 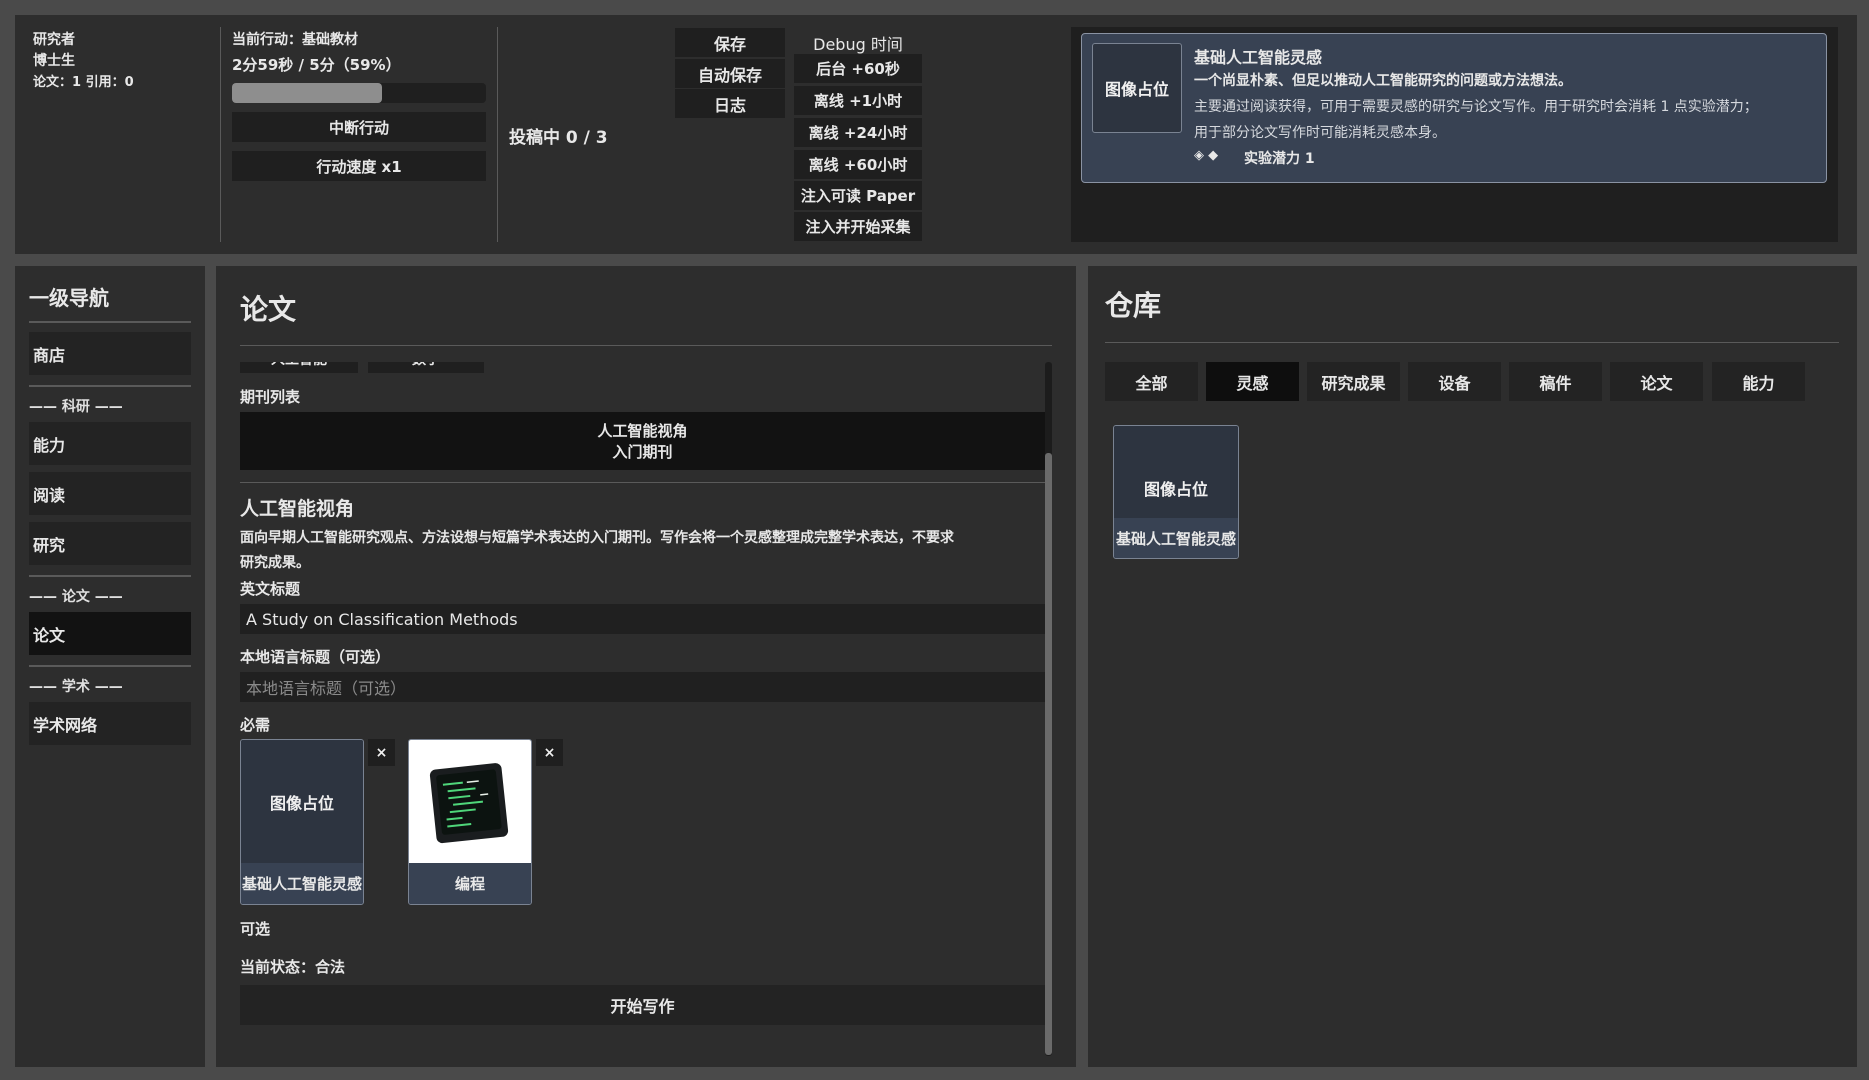 What do you see at coordinates (110, 493) in the screenshot?
I see `nav-item-reading: 阅读` at bounding box center [110, 493].